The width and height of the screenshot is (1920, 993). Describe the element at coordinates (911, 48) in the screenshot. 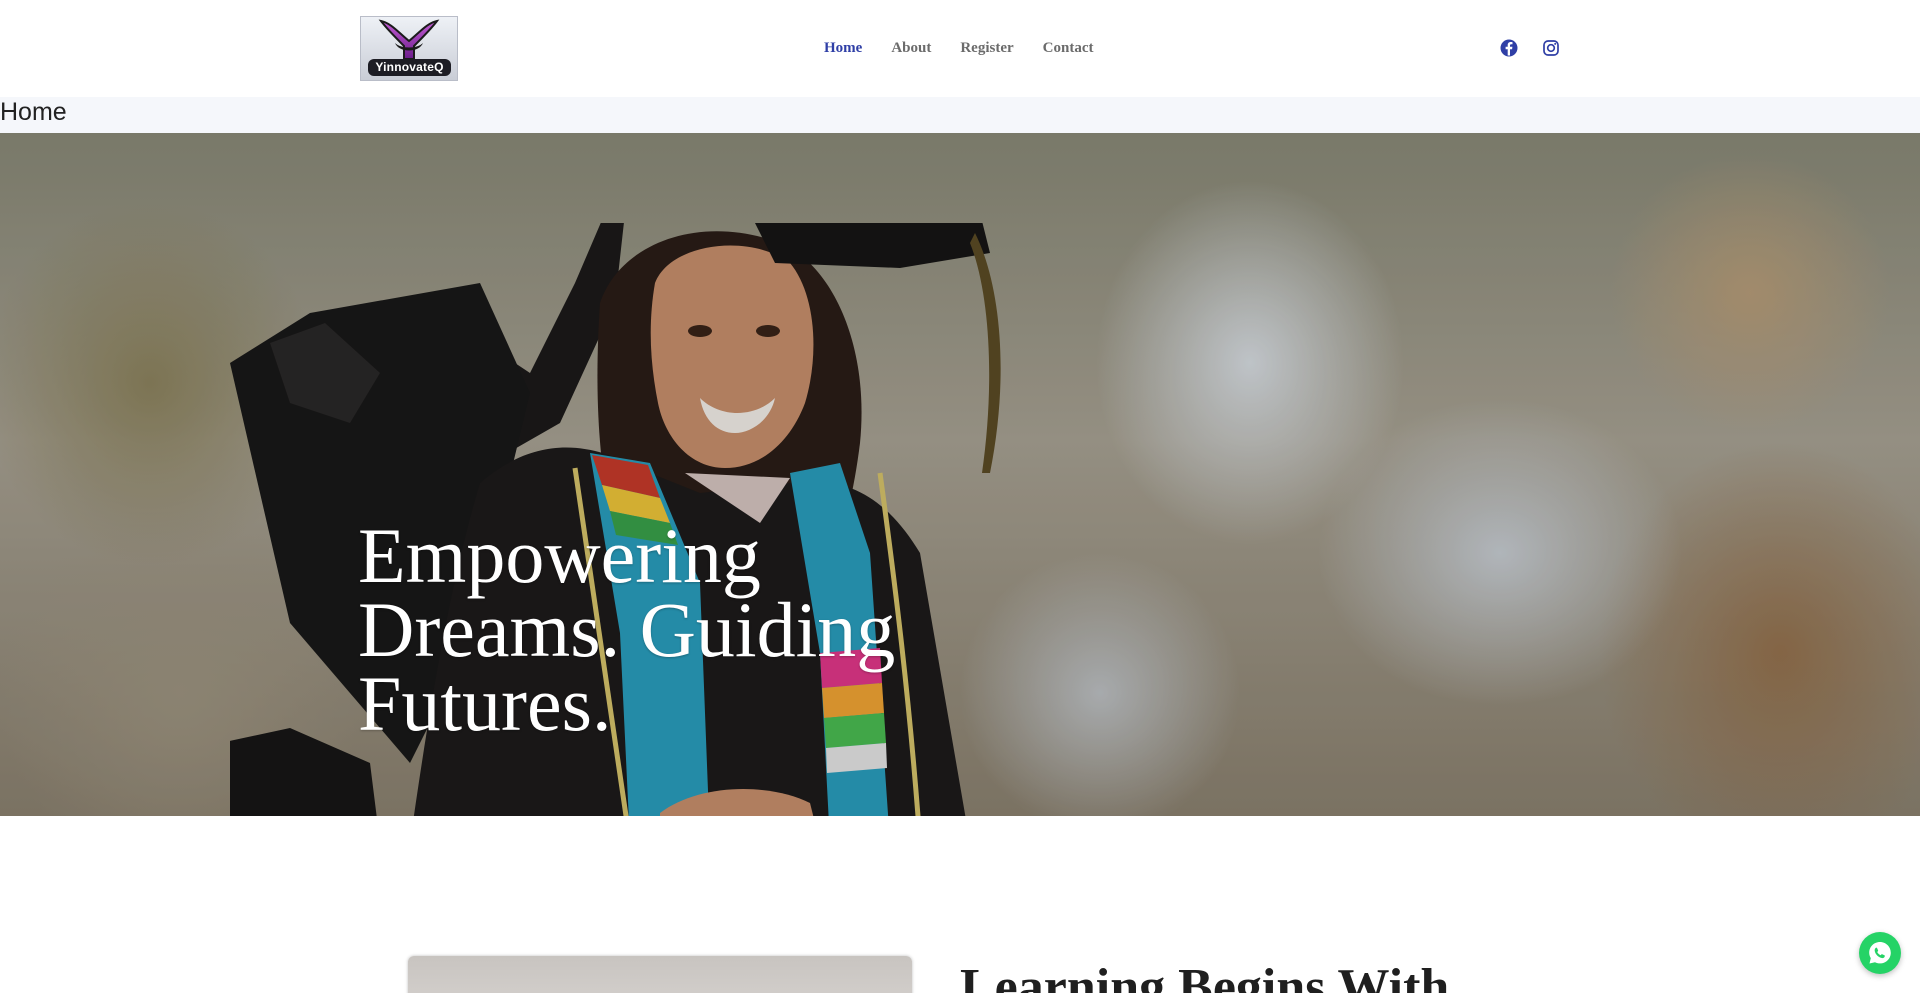

I see `nav-about: About` at that location.